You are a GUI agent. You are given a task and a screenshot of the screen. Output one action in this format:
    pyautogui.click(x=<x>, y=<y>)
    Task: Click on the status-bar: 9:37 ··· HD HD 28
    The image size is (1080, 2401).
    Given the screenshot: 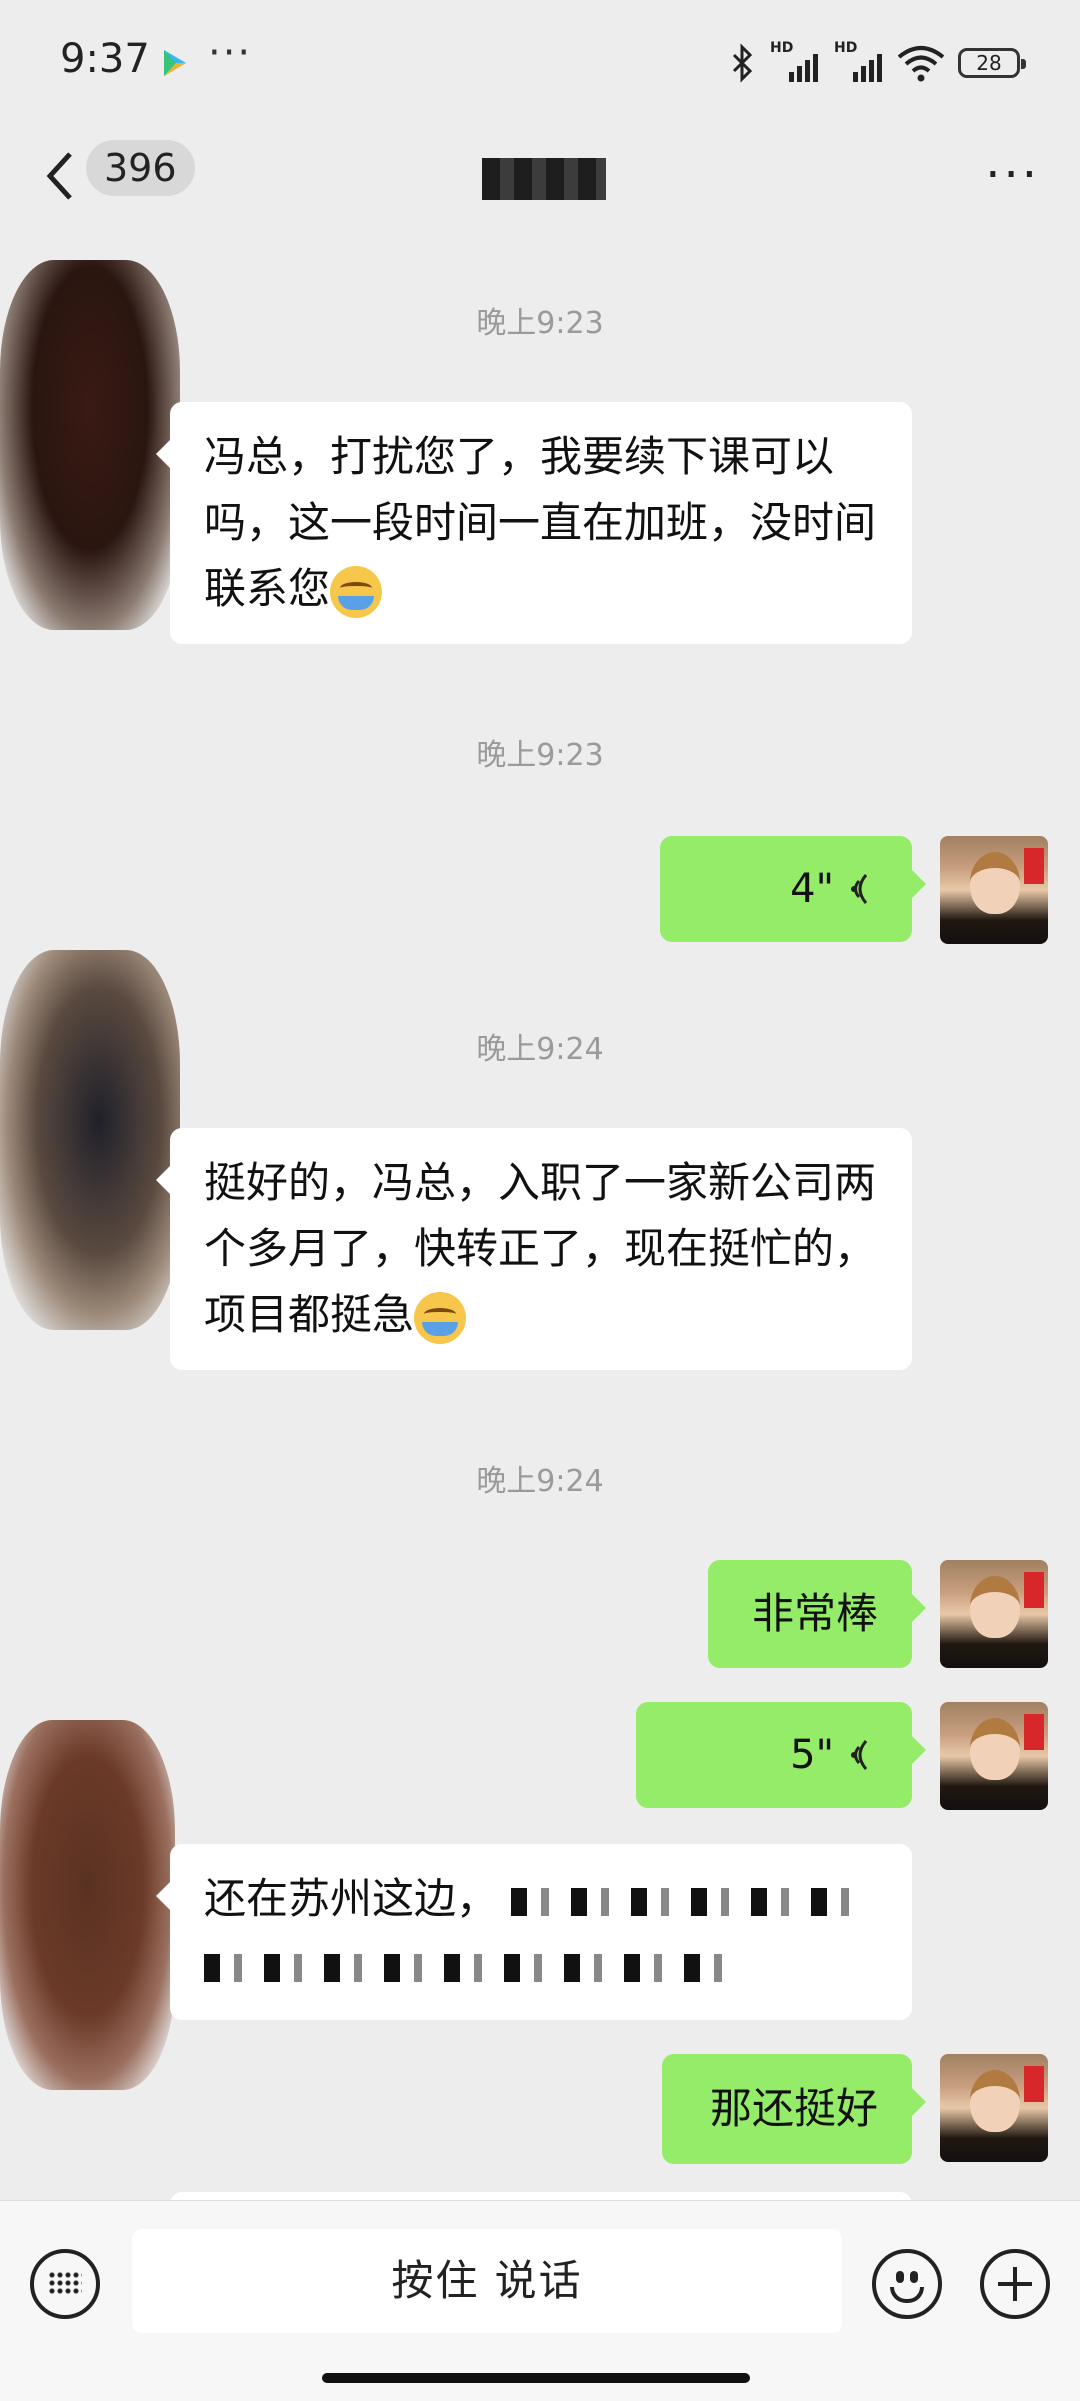 What is the action you would take?
    pyautogui.click(x=540, y=60)
    